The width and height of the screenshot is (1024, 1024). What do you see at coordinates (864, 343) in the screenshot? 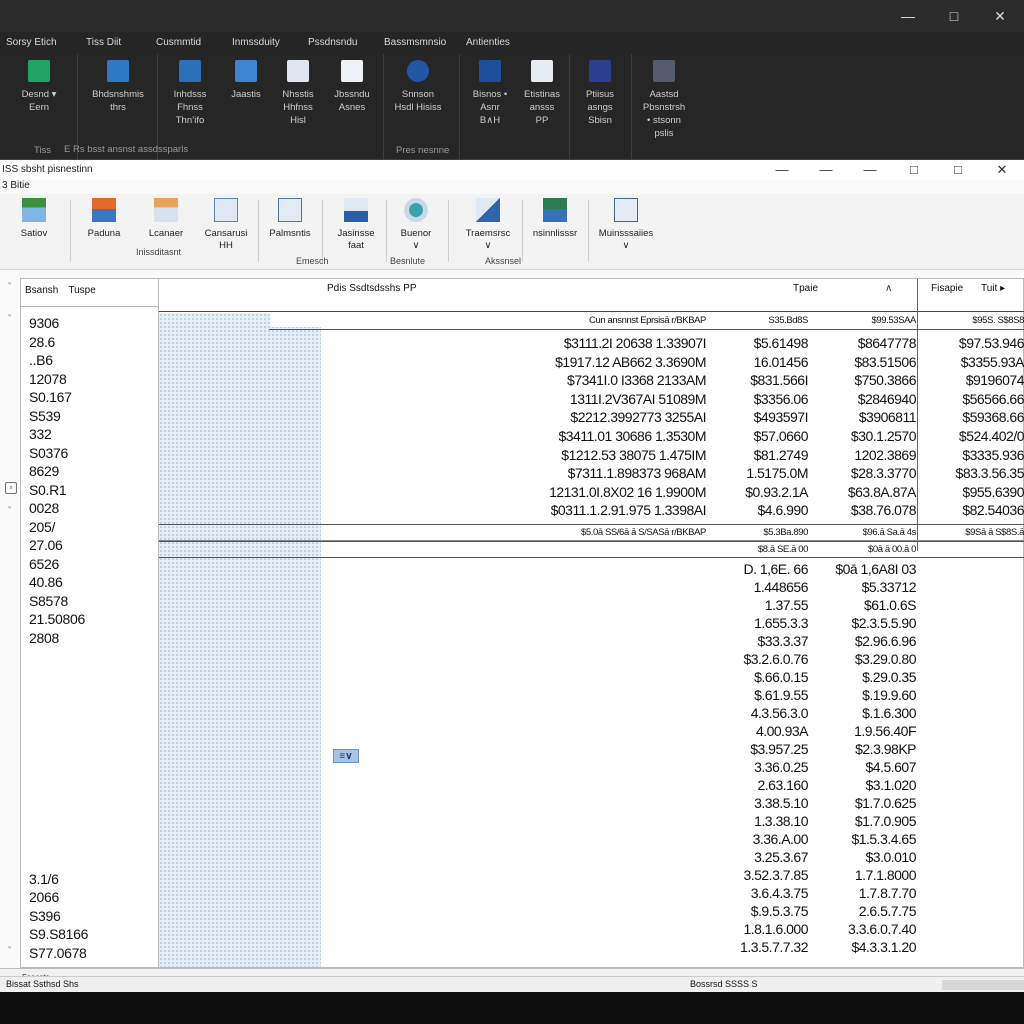
I see `table-cell: $8647778` at bounding box center [864, 343].